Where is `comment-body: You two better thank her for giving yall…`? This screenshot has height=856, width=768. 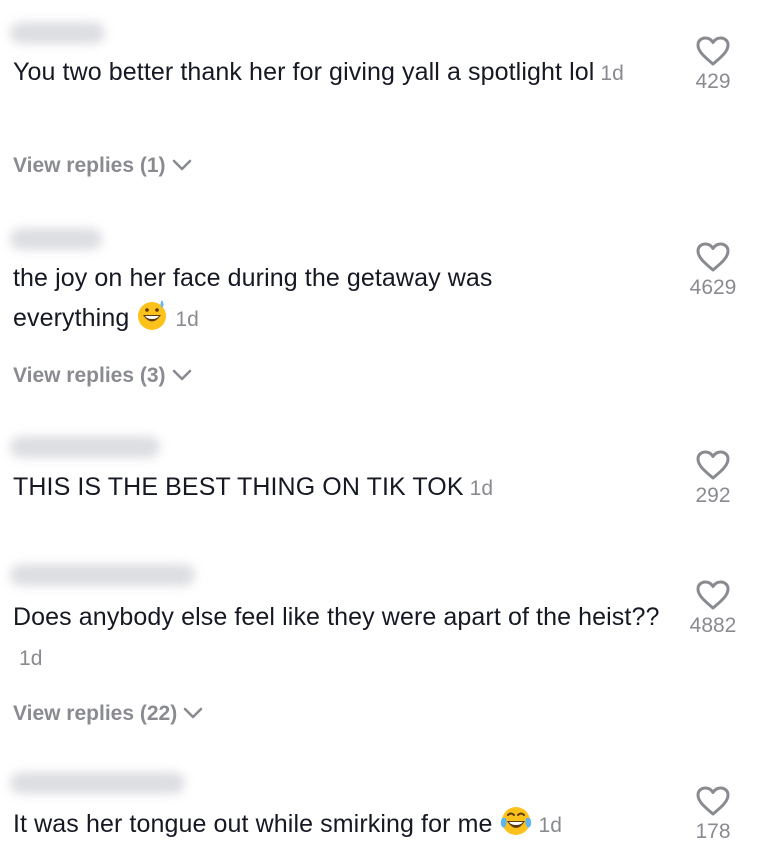
comment-body: You two better thank her for giving yall… is located at coordinates (304, 72).